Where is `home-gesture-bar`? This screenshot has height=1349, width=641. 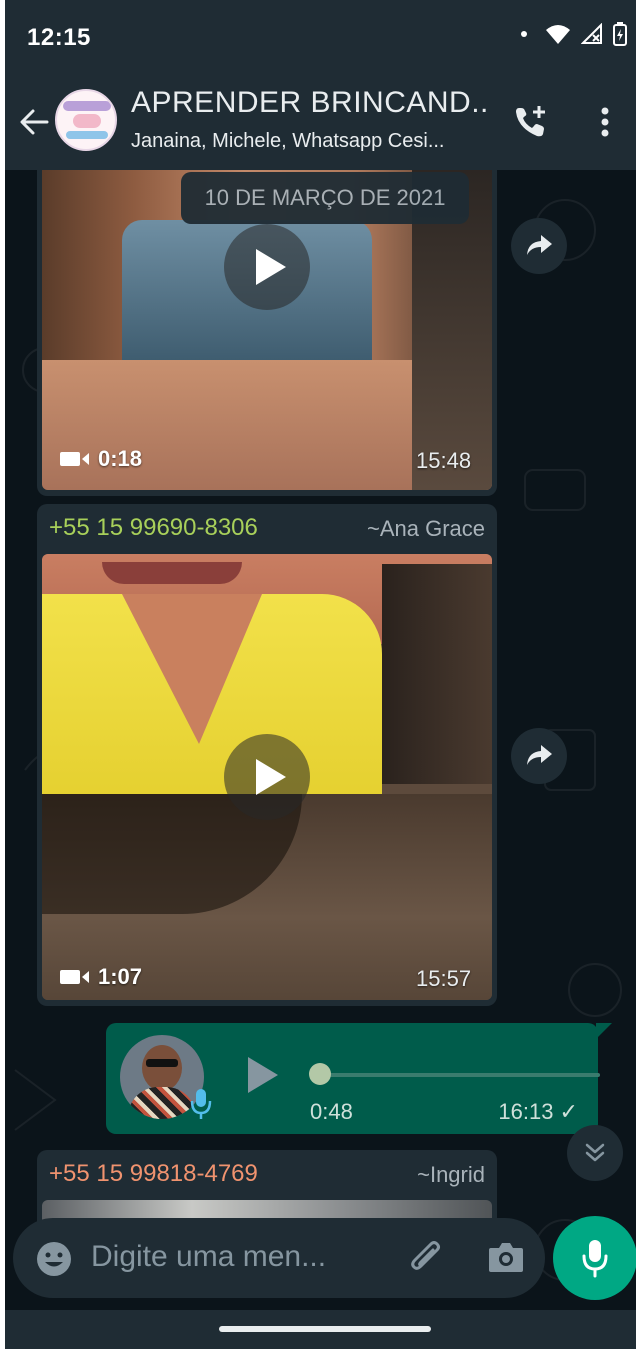 home-gesture-bar is located at coordinates (325, 1329).